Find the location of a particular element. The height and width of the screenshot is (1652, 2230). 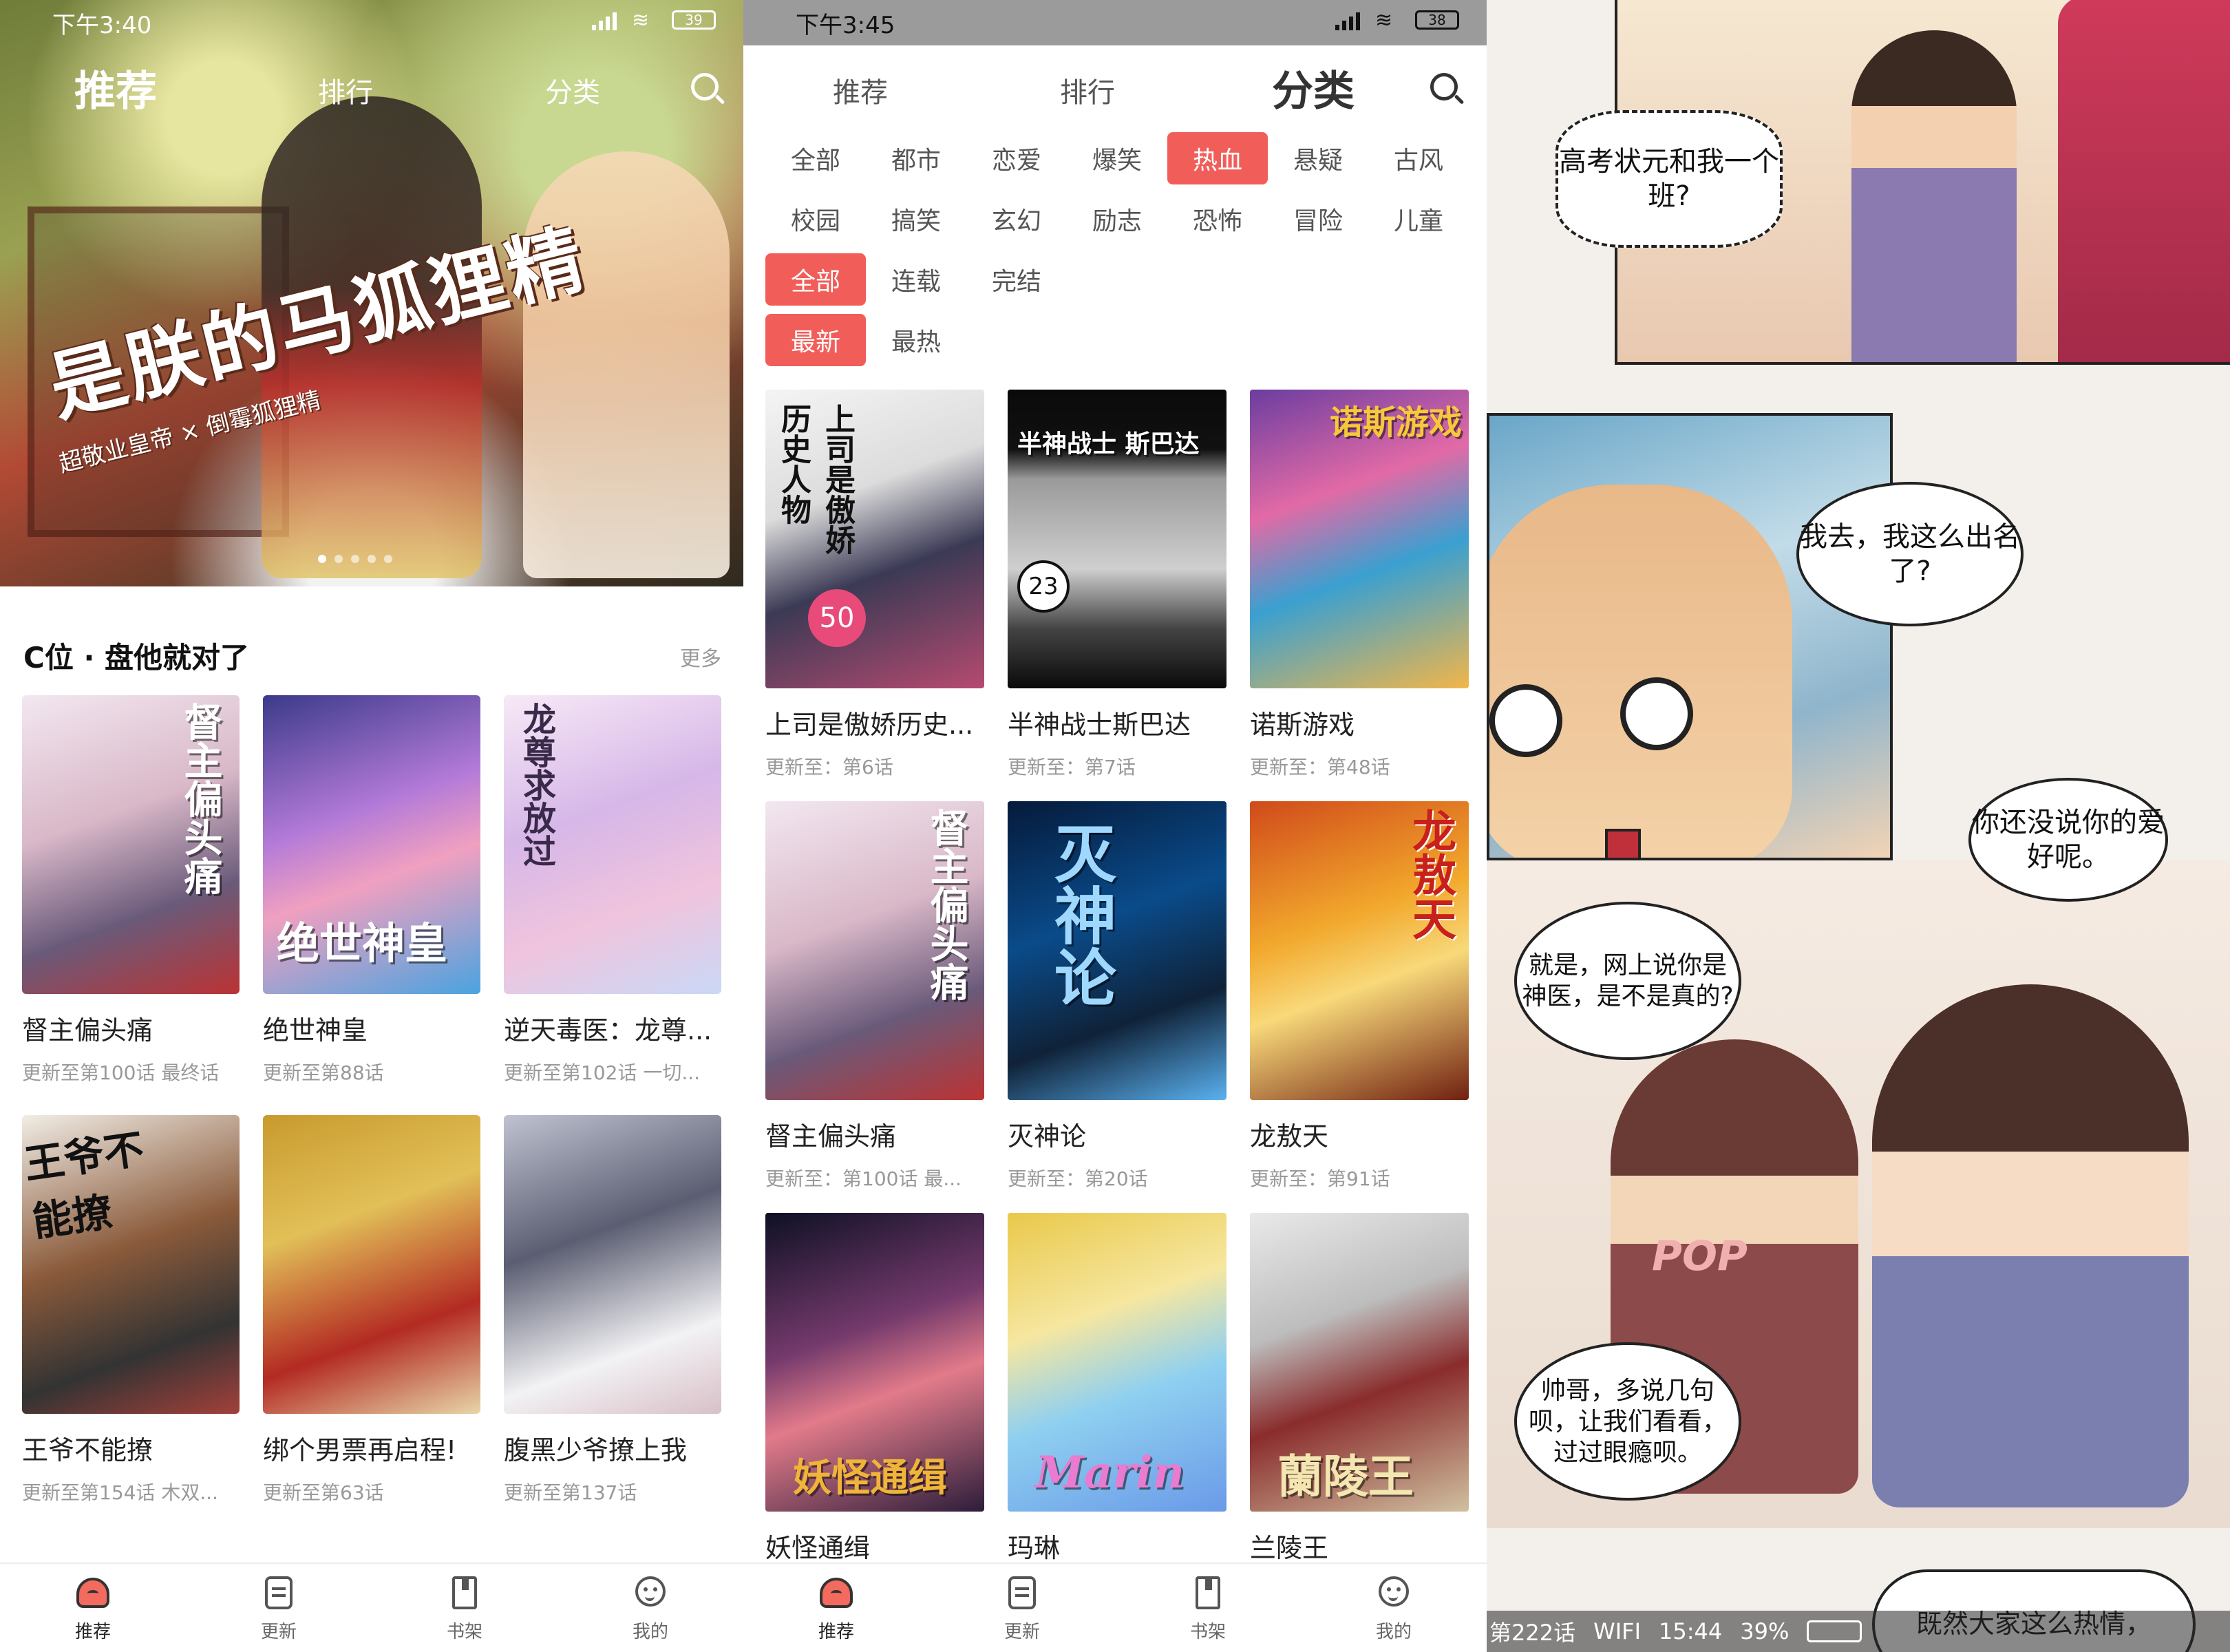

comic-card: 诺斯游戏 诺斯游戏 更新至：第48话 is located at coordinates (1359, 585).